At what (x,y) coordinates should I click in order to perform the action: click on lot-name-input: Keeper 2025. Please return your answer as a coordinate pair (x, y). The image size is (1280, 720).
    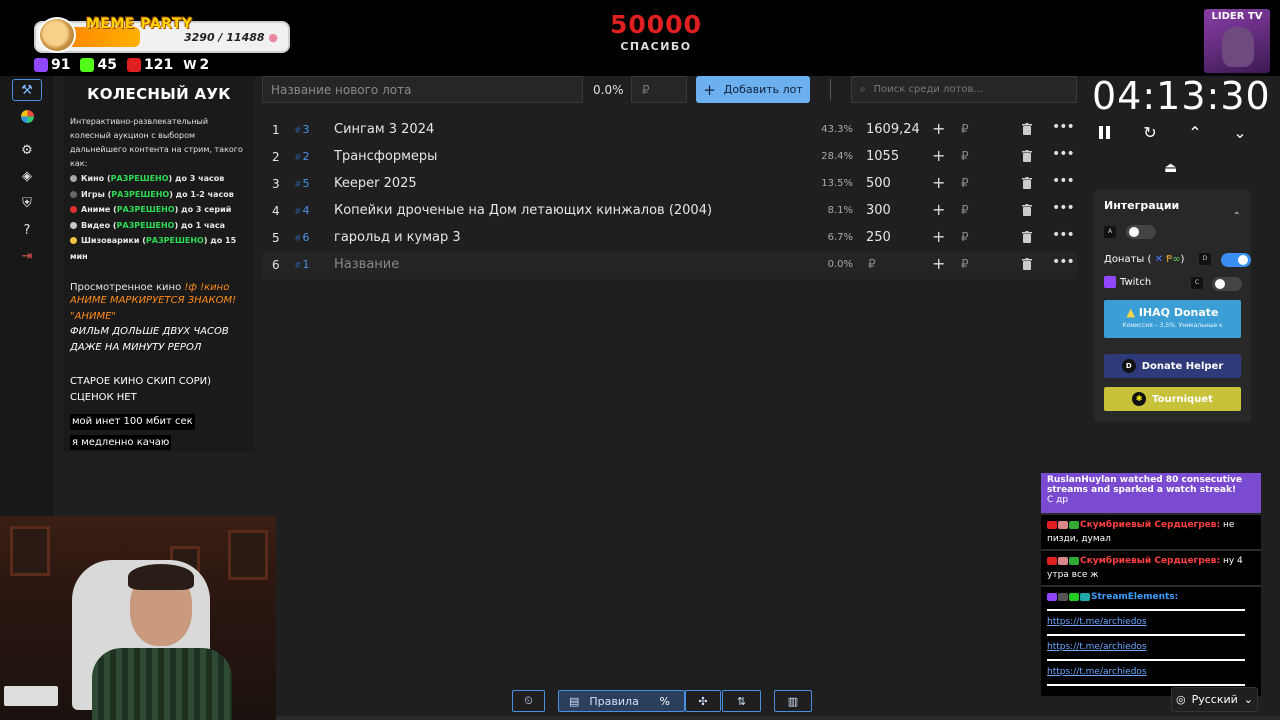
    Looking at the image, I should click on (375, 183).